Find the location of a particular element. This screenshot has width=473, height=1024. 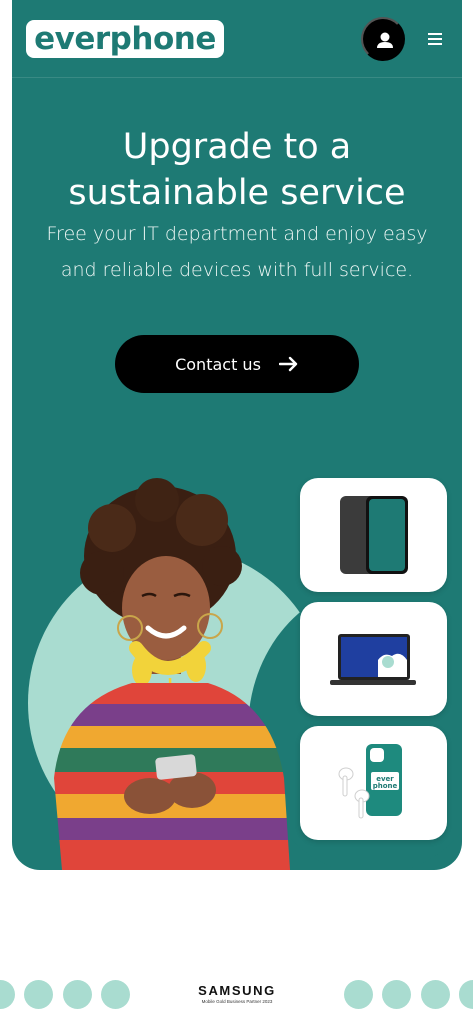

earbuds-and-phone-case-icon: ever phone is located at coordinates (370, 781).